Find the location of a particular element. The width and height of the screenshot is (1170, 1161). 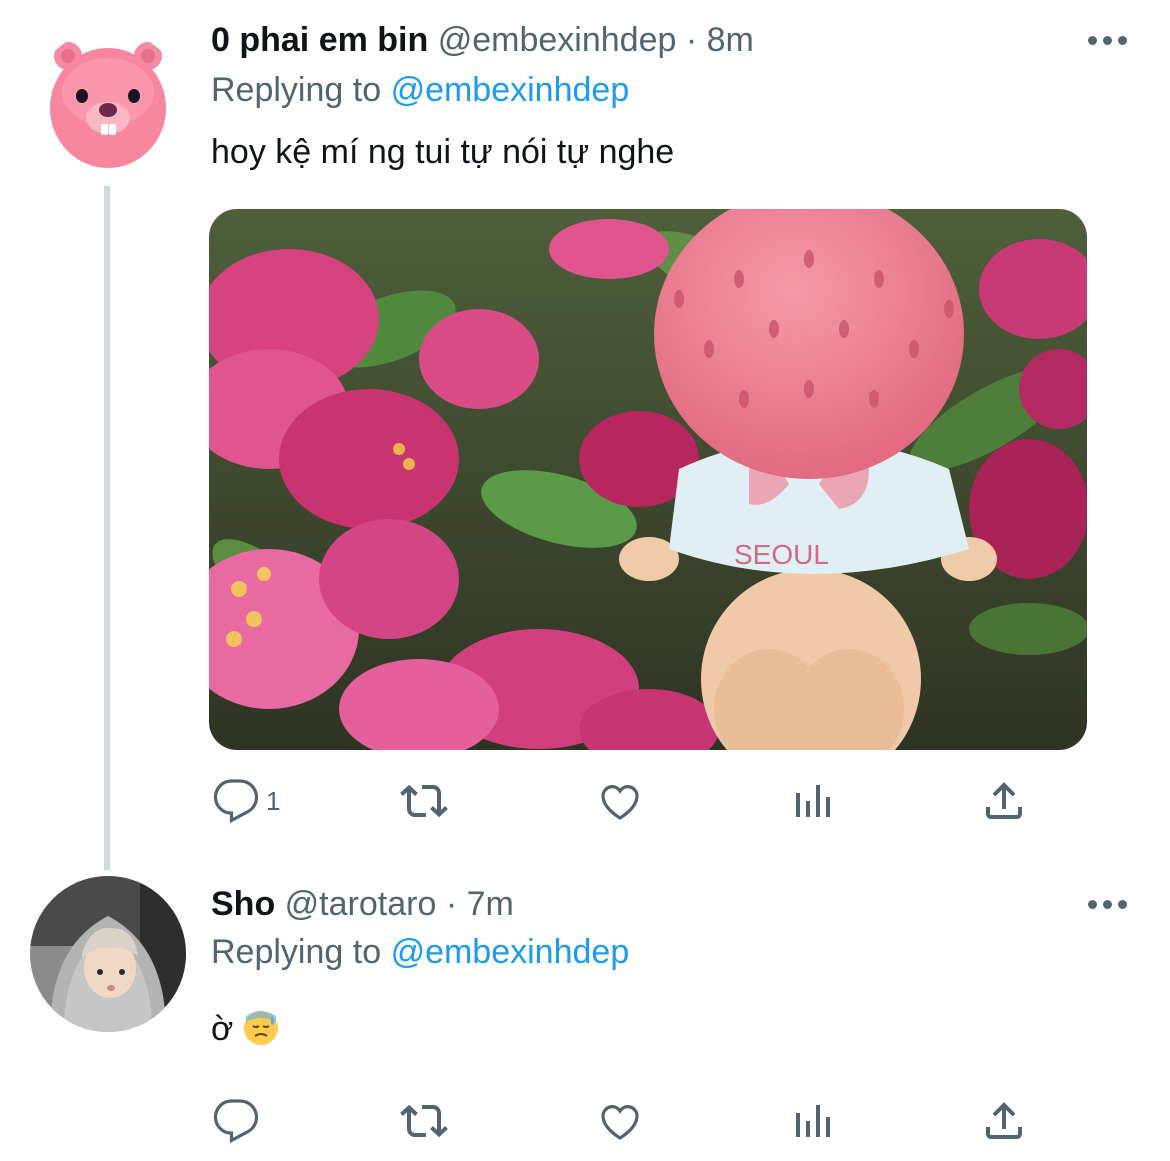

downcast-face-with-sweat-icon is located at coordinates (261, 1033).